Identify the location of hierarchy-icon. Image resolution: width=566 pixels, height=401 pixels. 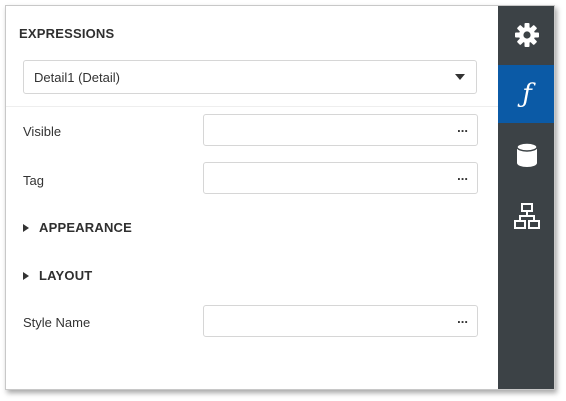
(527, 216).